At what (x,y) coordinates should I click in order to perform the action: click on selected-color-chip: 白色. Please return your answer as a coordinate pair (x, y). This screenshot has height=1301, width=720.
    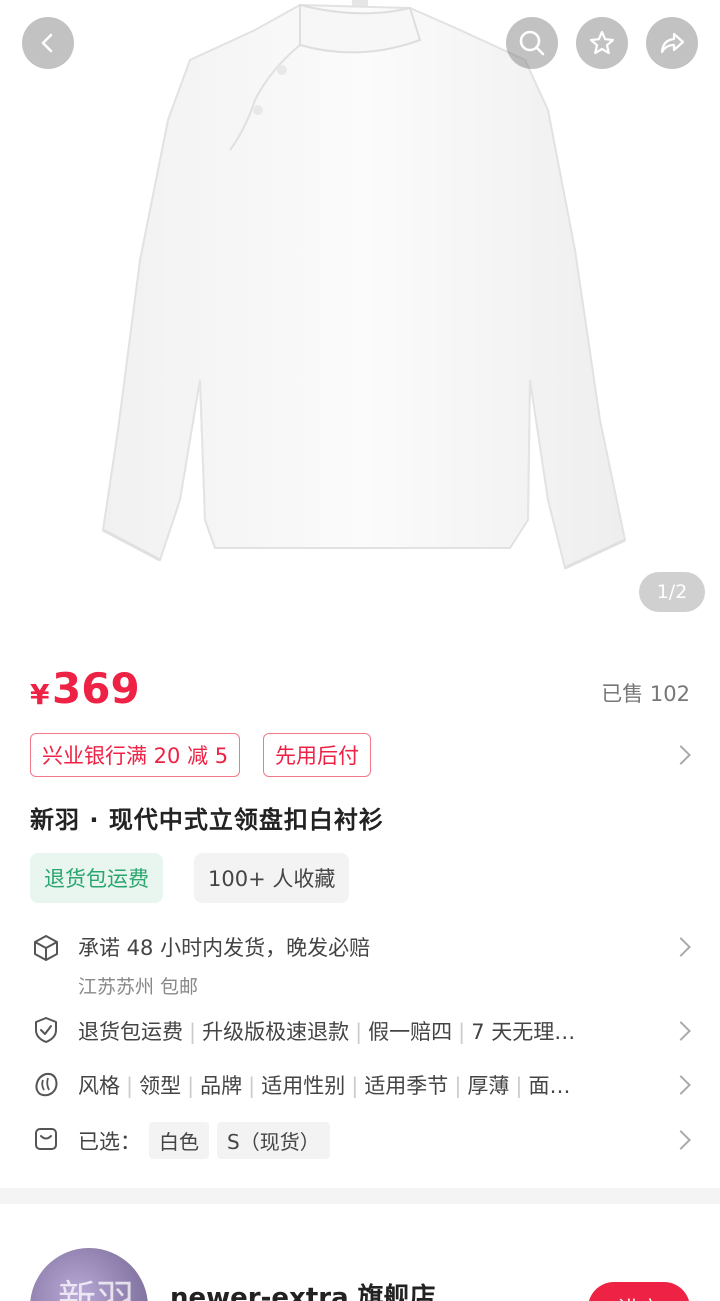
    Looking at the image, I should click on (179, 1140).